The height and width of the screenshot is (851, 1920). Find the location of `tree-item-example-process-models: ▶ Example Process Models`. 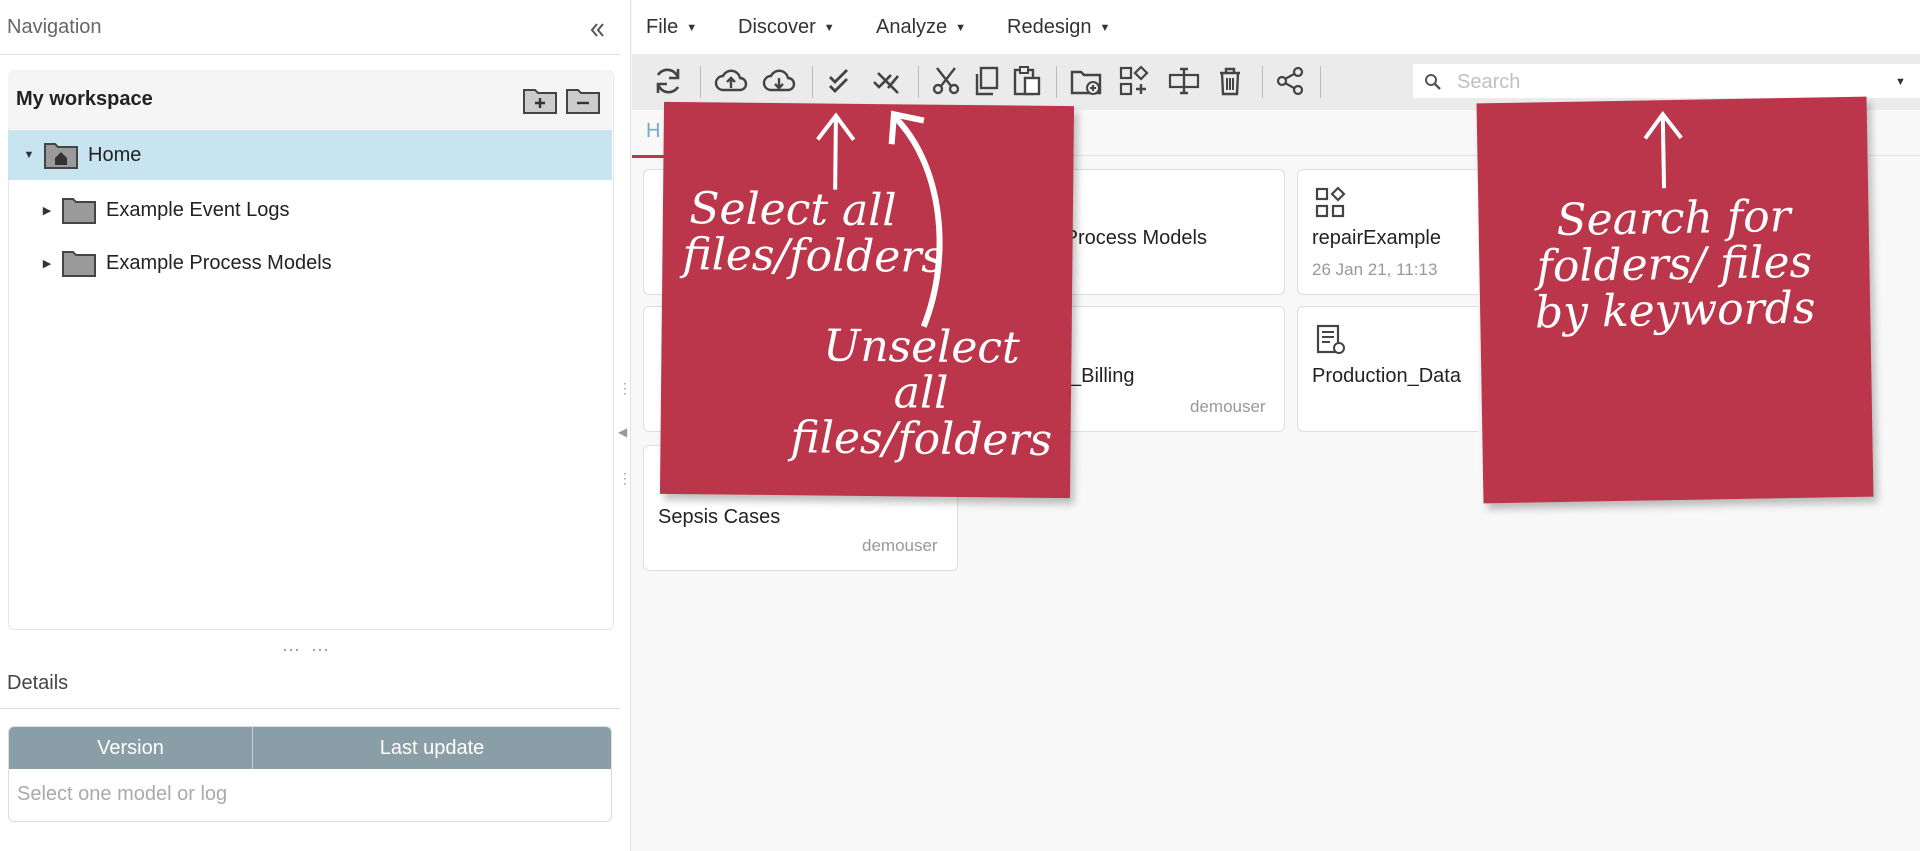

tree-item-example-process-models: ▶ Example Process Models is located at coordinates (320, 263).